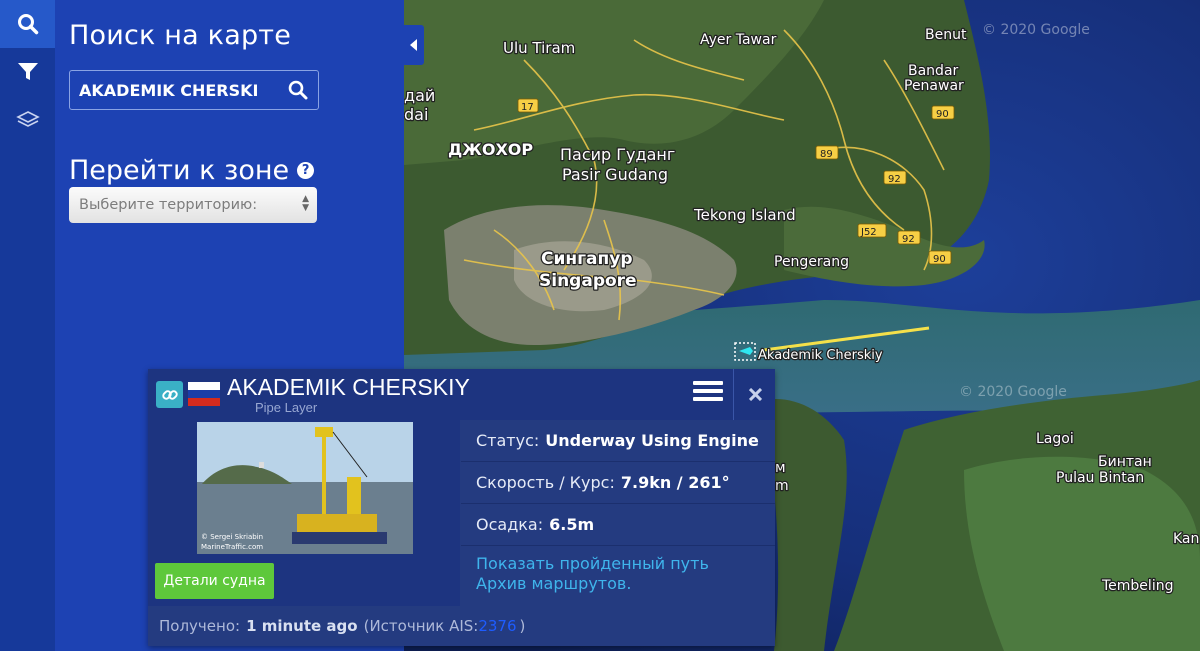 The width and height of the screenshot is (1200, 651). I want to click on share-link-button, so click(169, 394).